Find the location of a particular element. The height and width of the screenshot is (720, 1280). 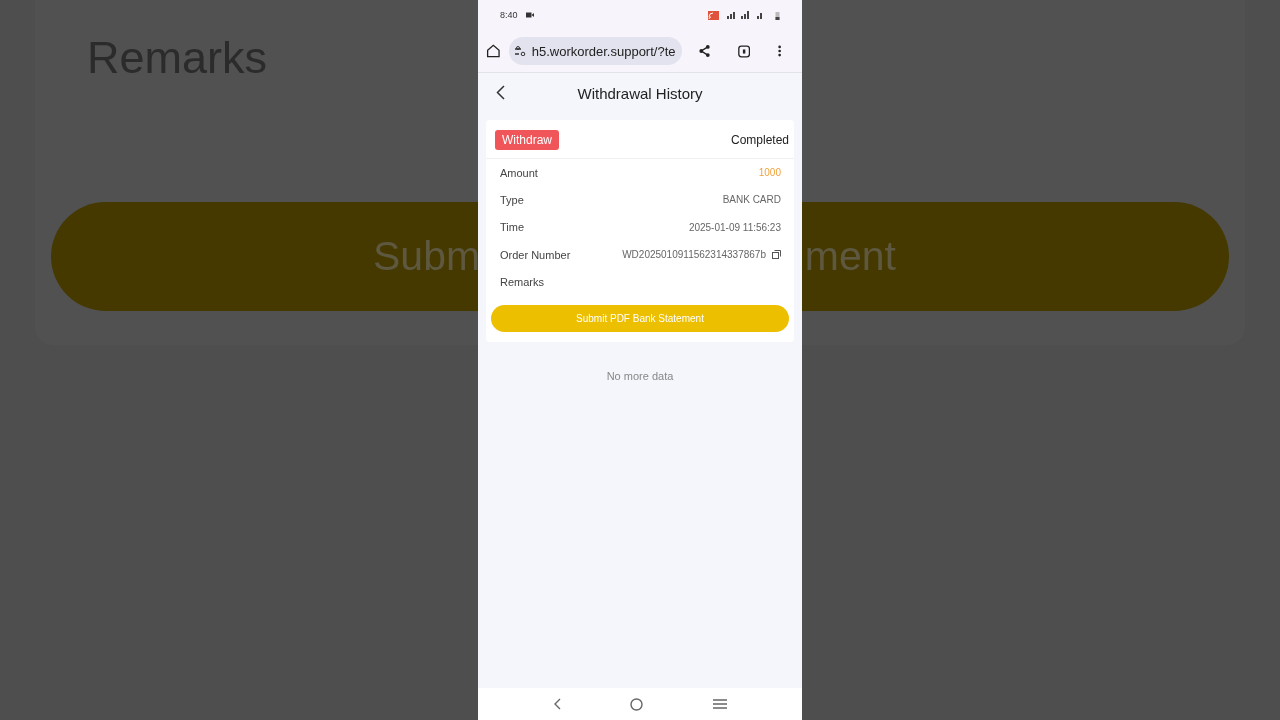

home-icon is located at coordinates (493, 51).